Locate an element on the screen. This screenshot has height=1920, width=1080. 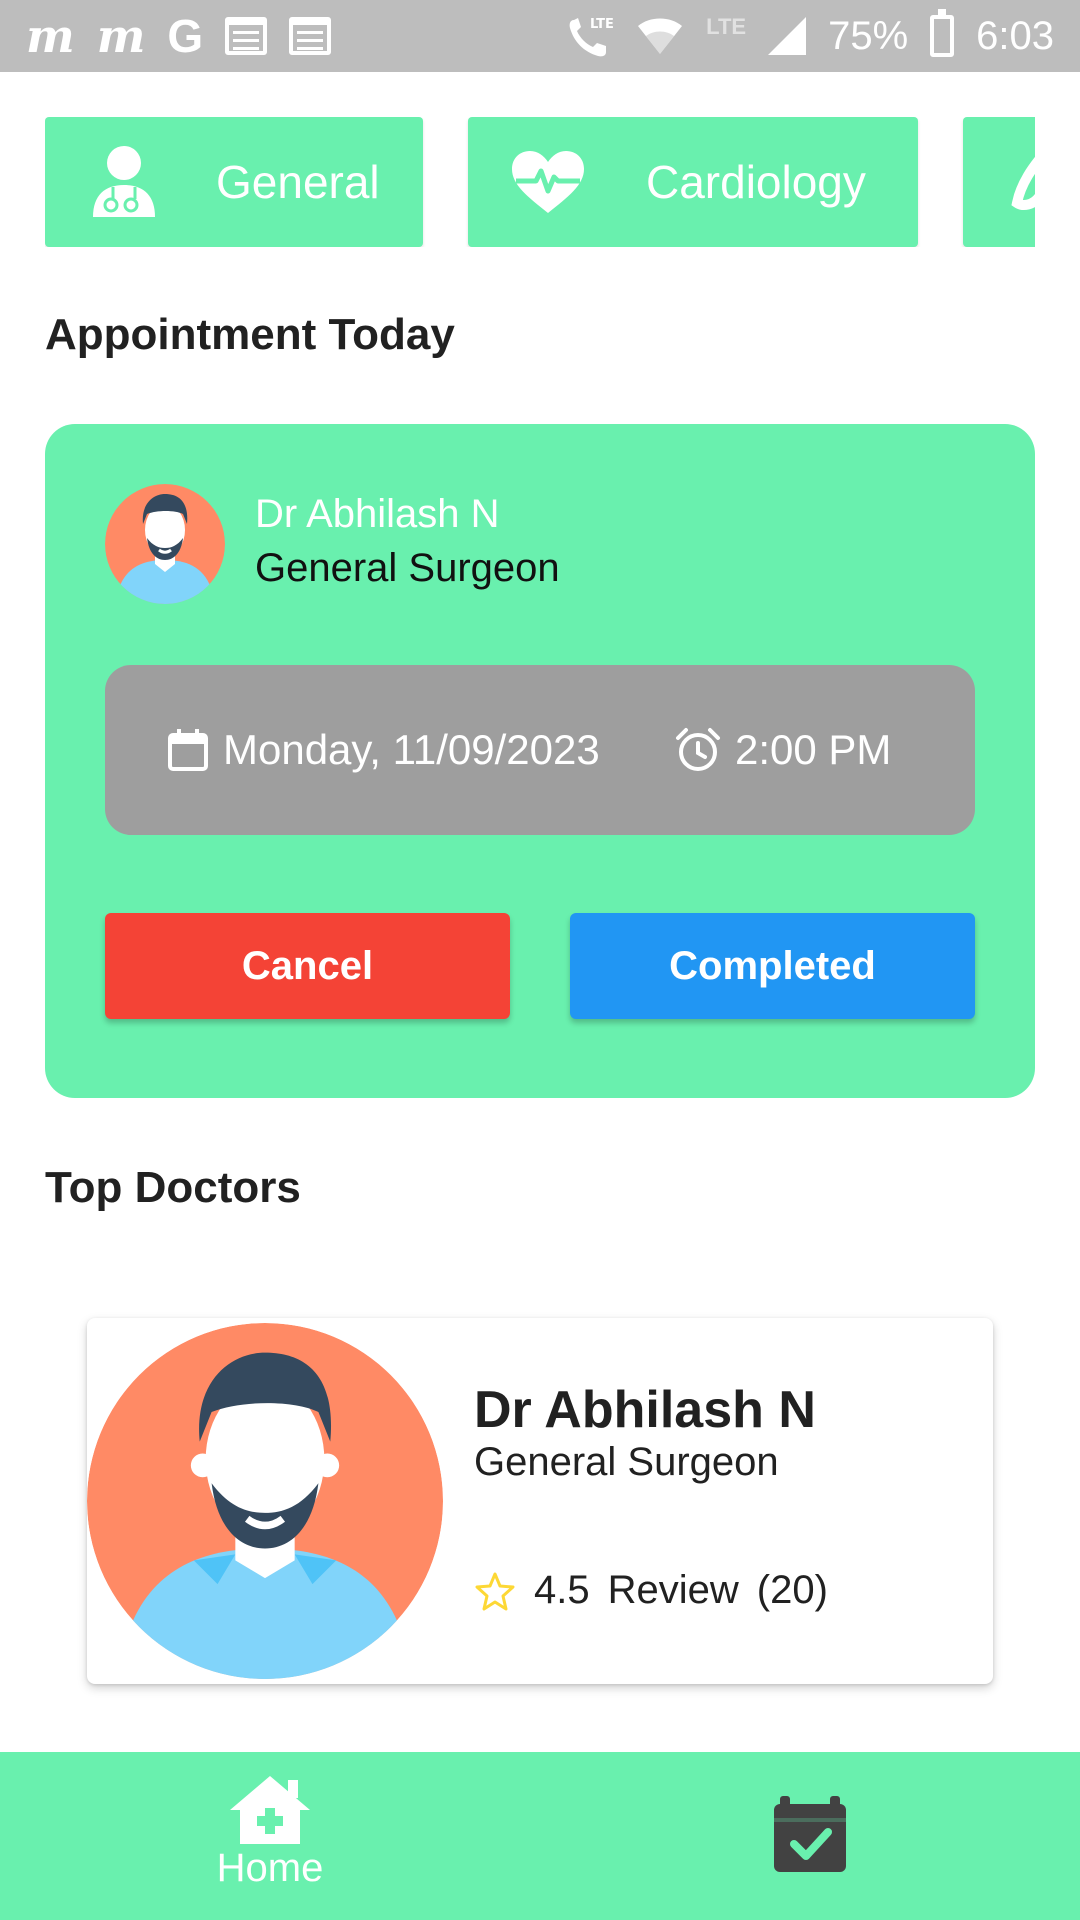
category-general: General is located at coordinates (234, 182).